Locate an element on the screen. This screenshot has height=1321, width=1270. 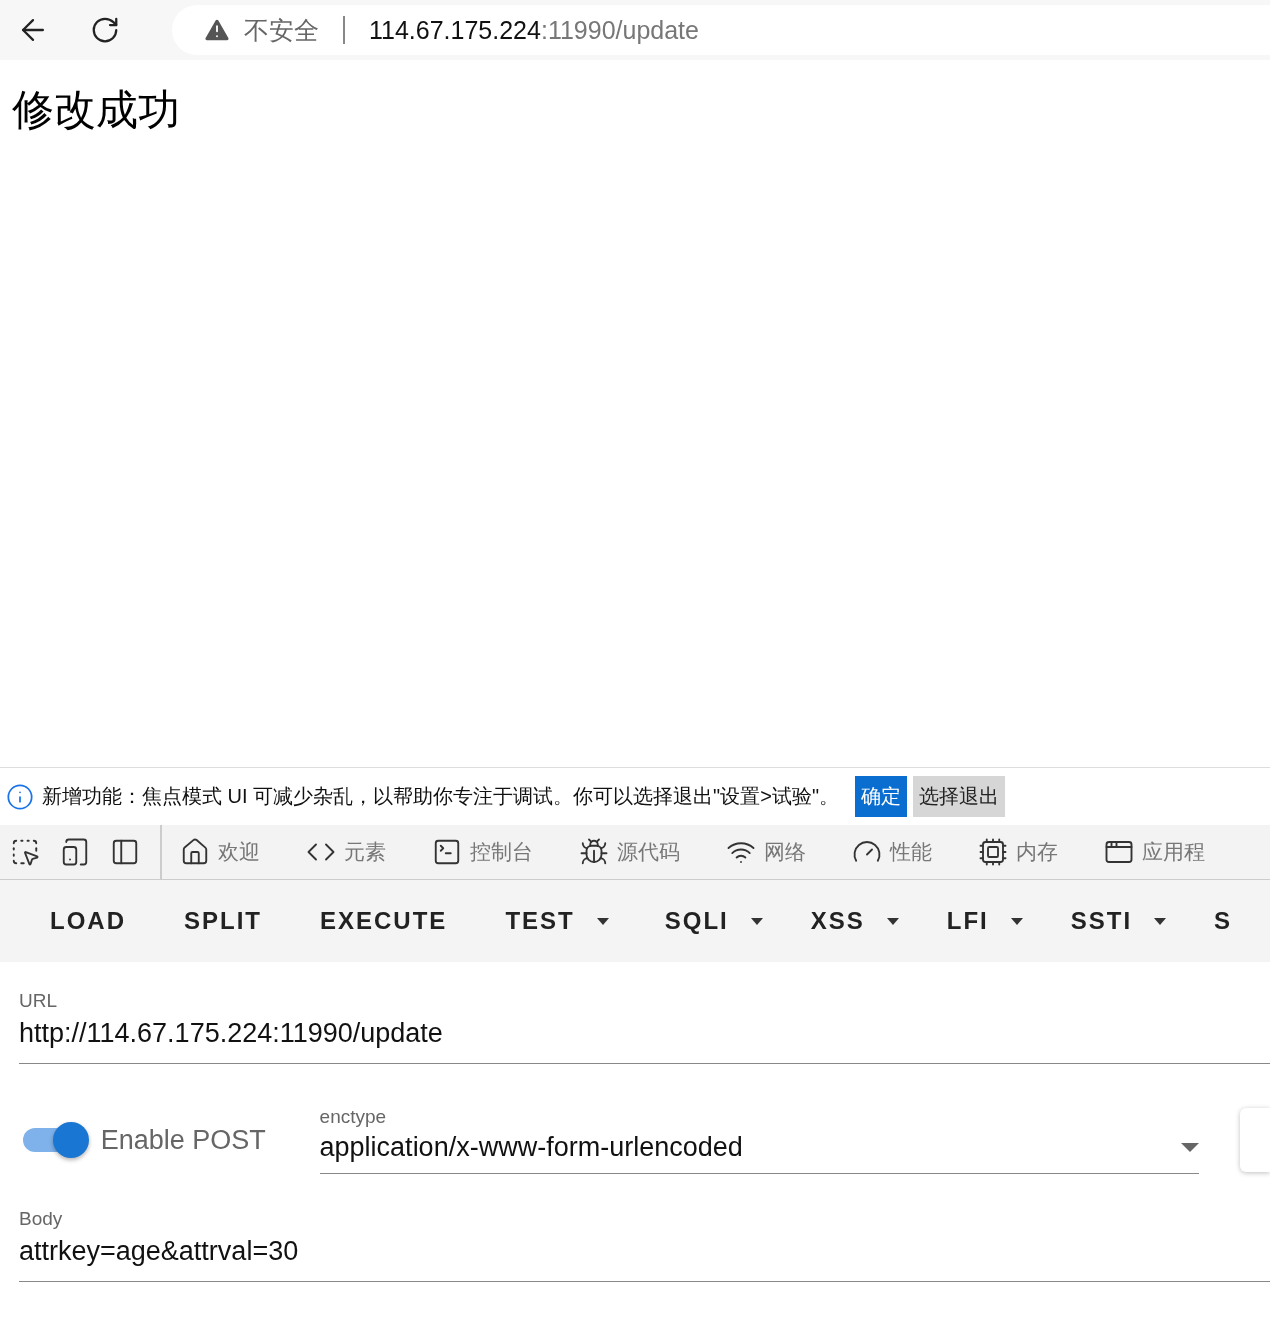
devtools-tab: 控制台 is located at coordinates (482, 852).